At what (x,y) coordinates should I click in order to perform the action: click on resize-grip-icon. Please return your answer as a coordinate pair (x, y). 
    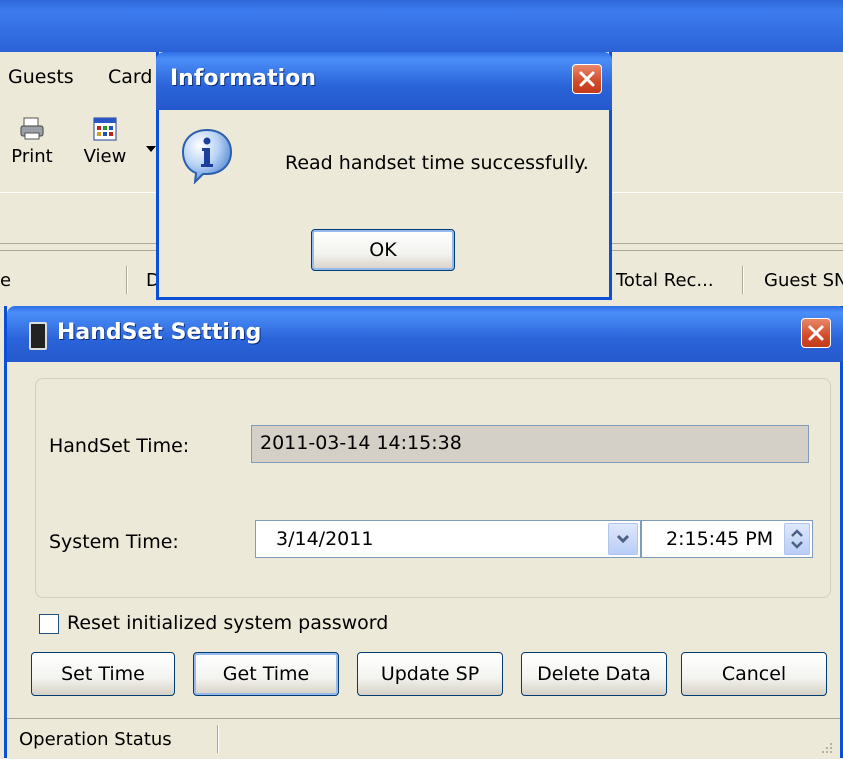
    Looking at the image, I should click on (827, 748).